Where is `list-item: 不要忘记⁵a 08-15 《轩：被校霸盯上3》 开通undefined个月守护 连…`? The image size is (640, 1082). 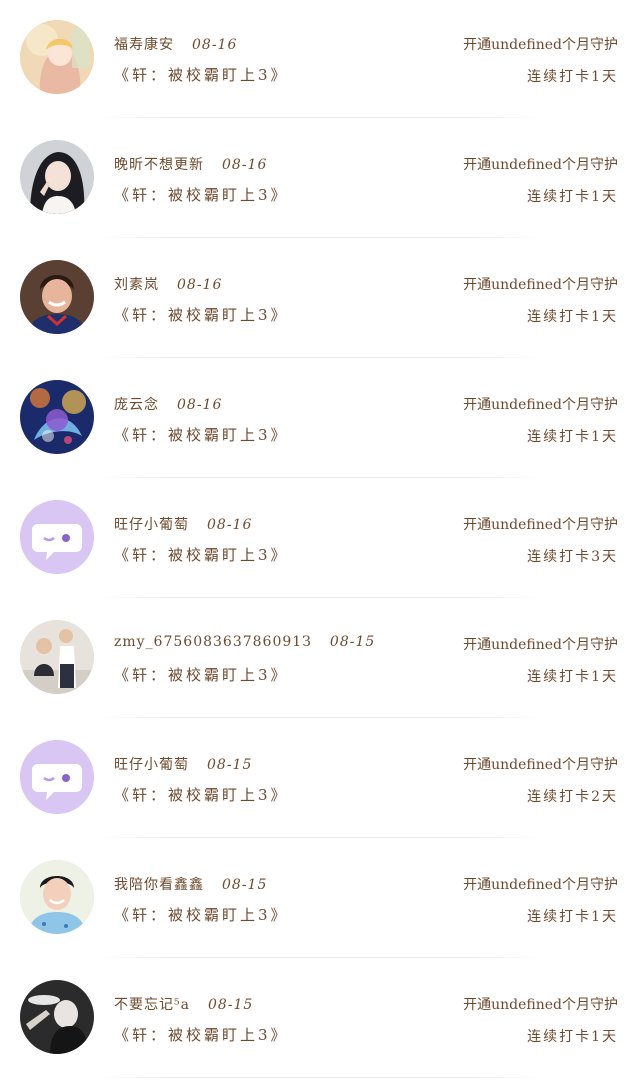
list-item: 不要忘记⁵a 08-15 《轩：被校霸盯上3》 开通undefined个月守护 连… is located at coordinates (320, 1020).